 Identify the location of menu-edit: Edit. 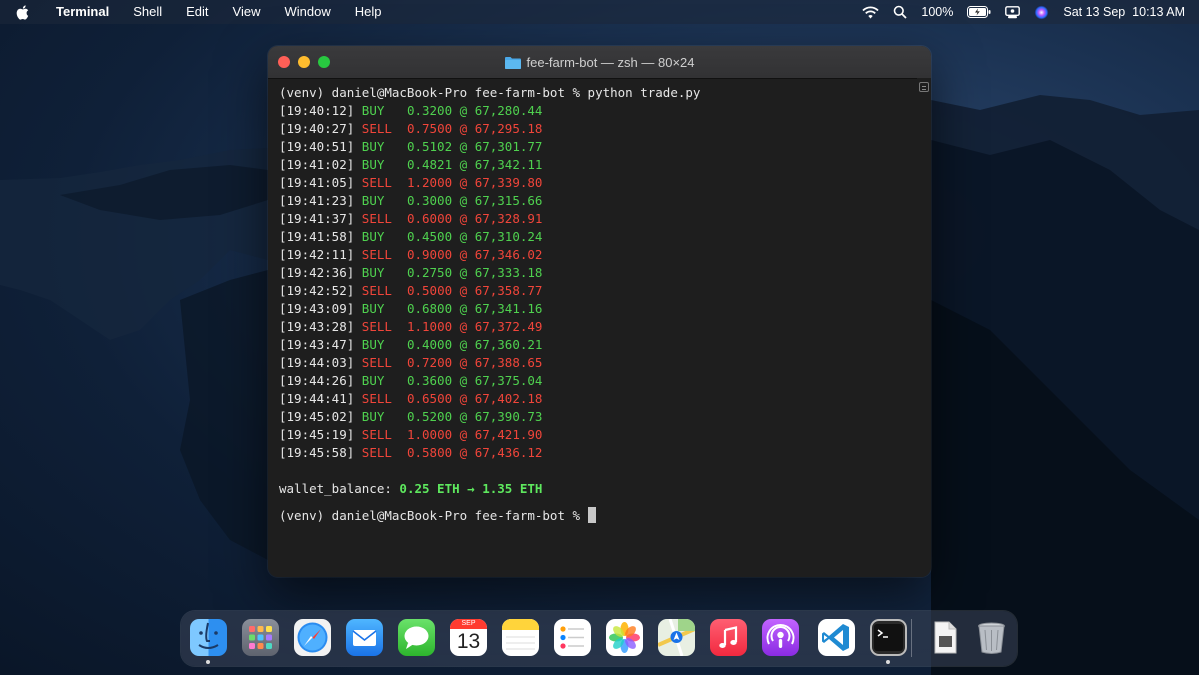
(197, 12).